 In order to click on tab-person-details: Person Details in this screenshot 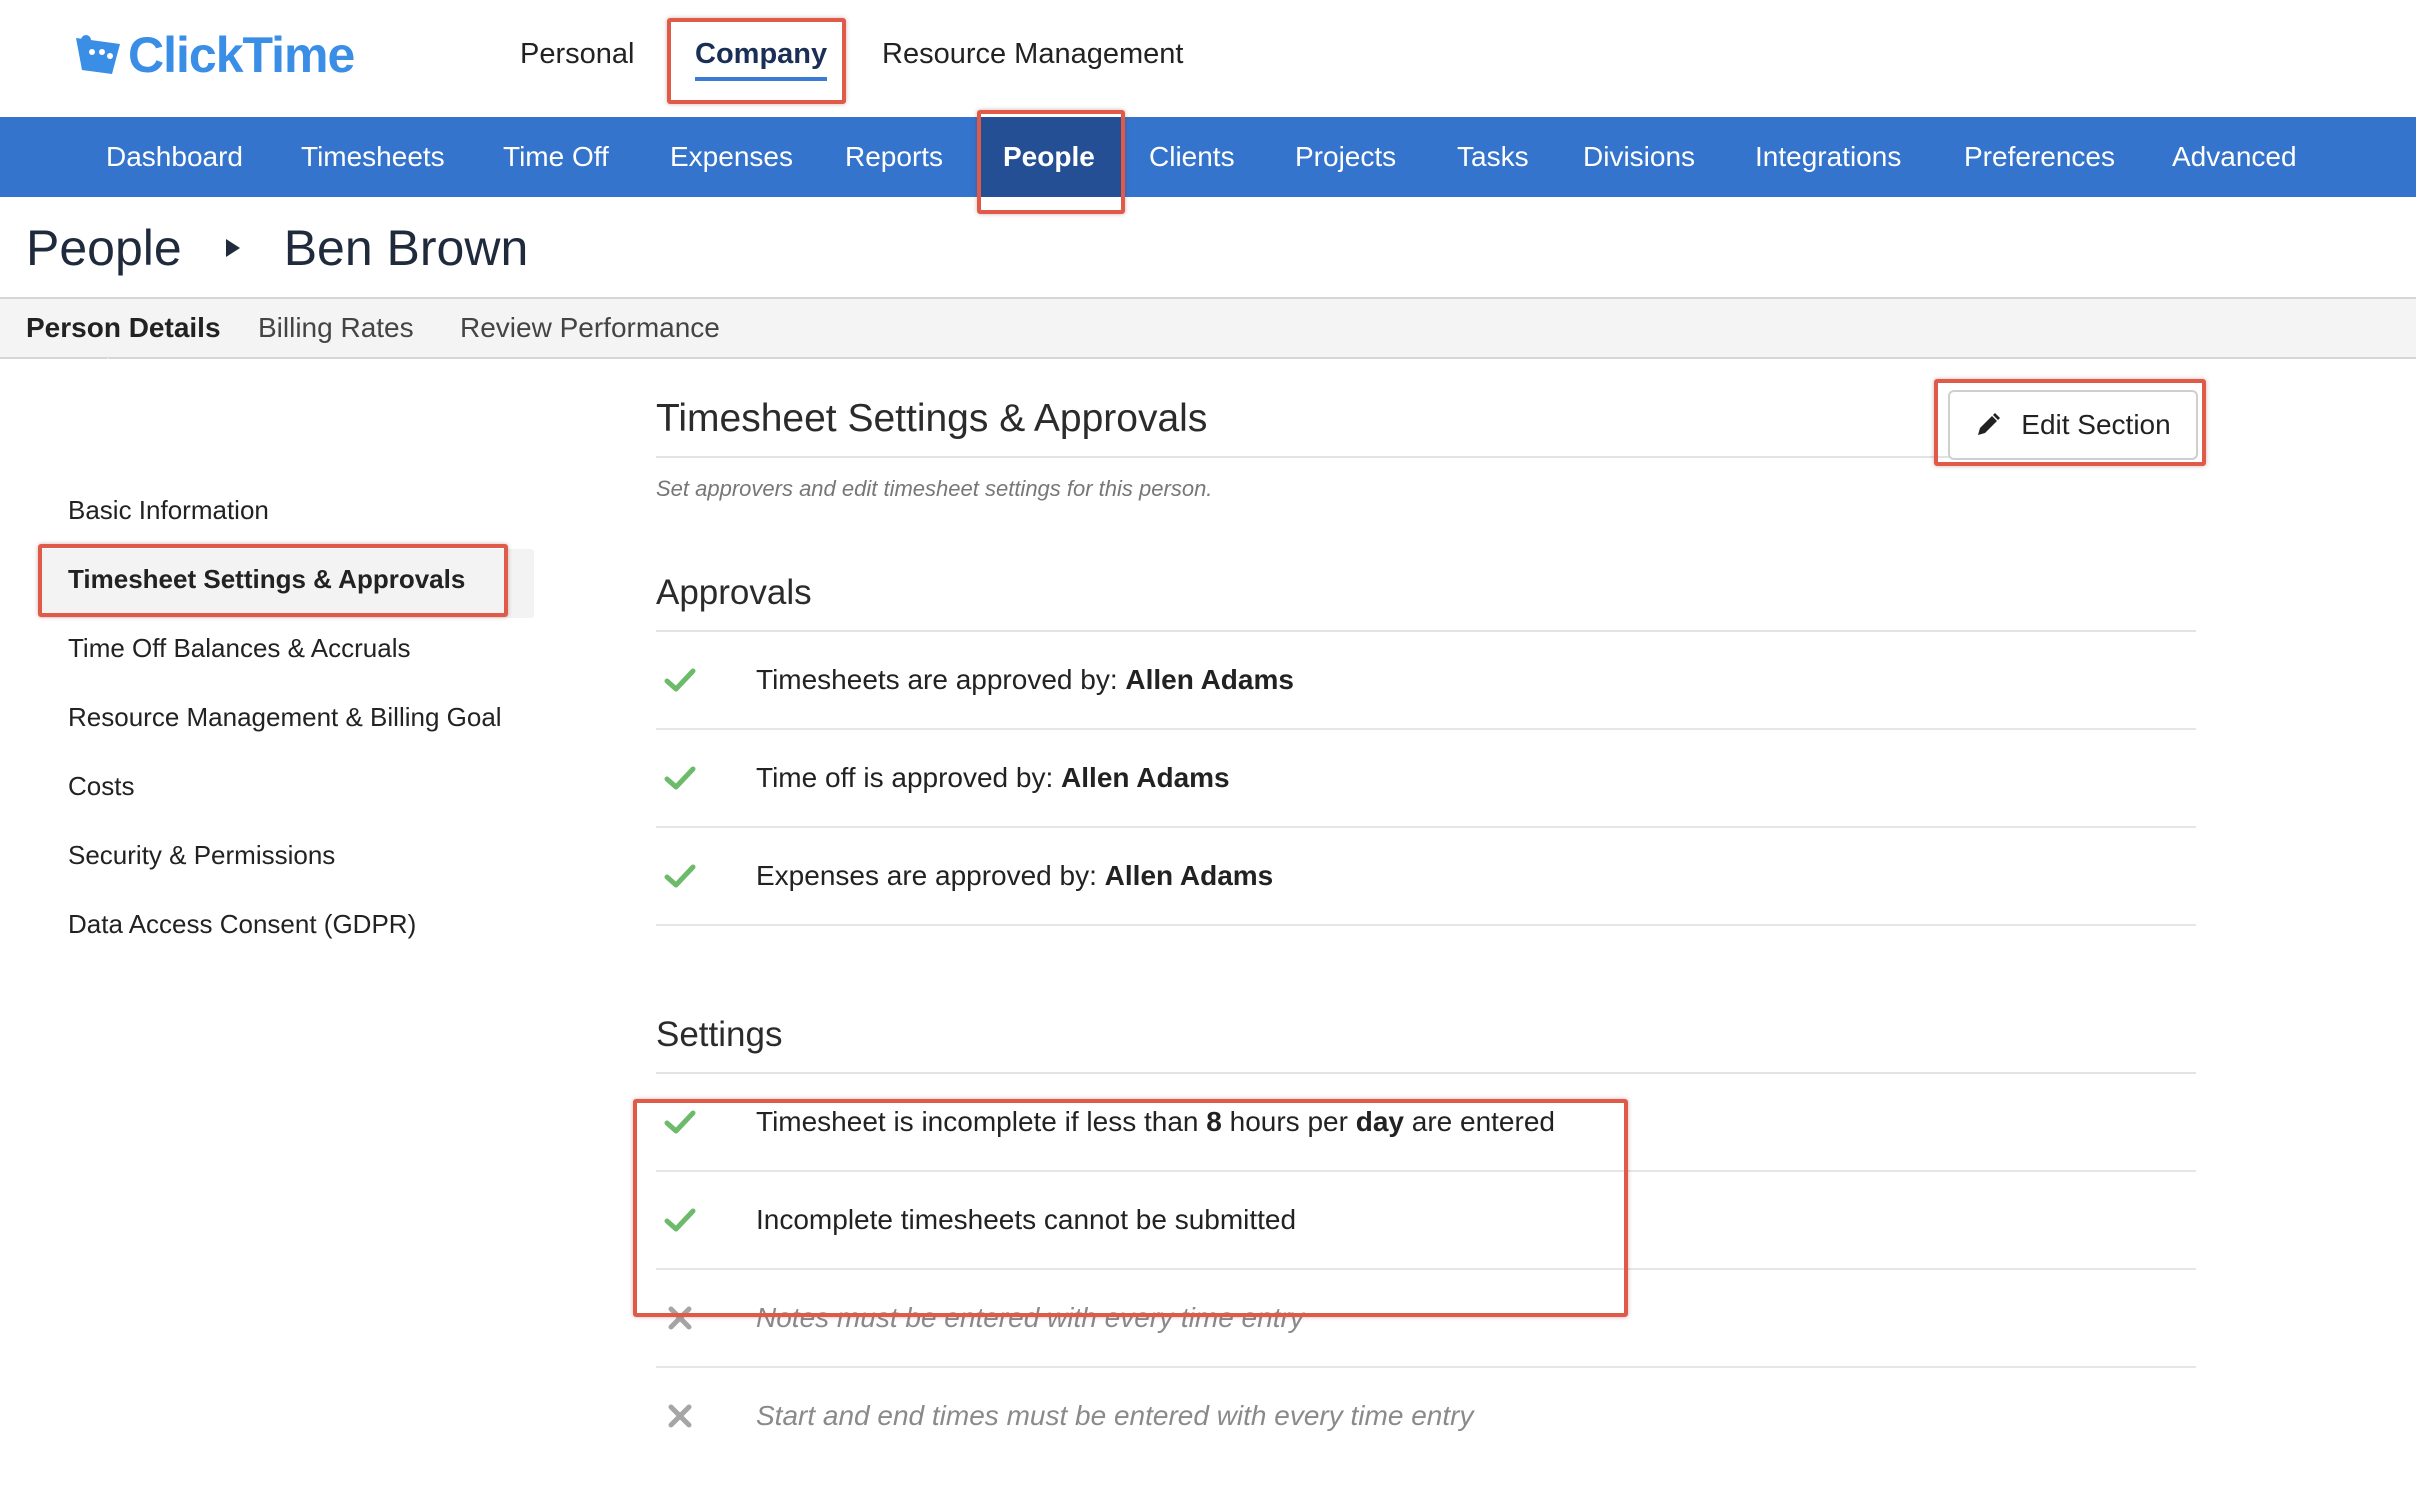, I will do `click(123, 333)`.